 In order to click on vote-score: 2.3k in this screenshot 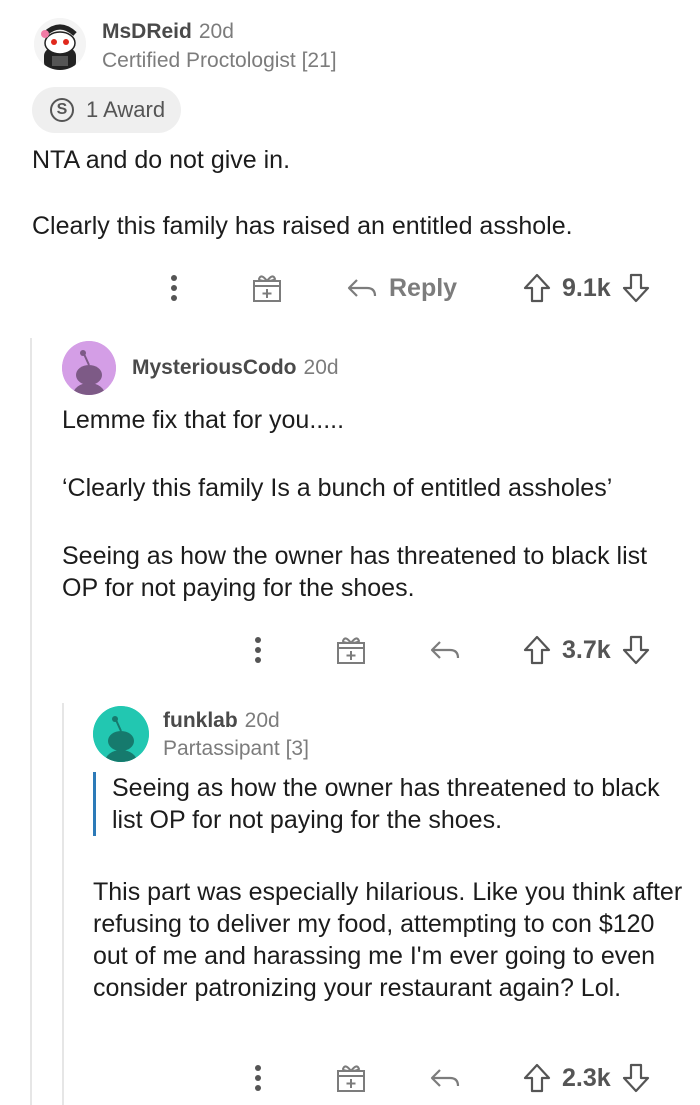, I will do `click(586, 1077)`.